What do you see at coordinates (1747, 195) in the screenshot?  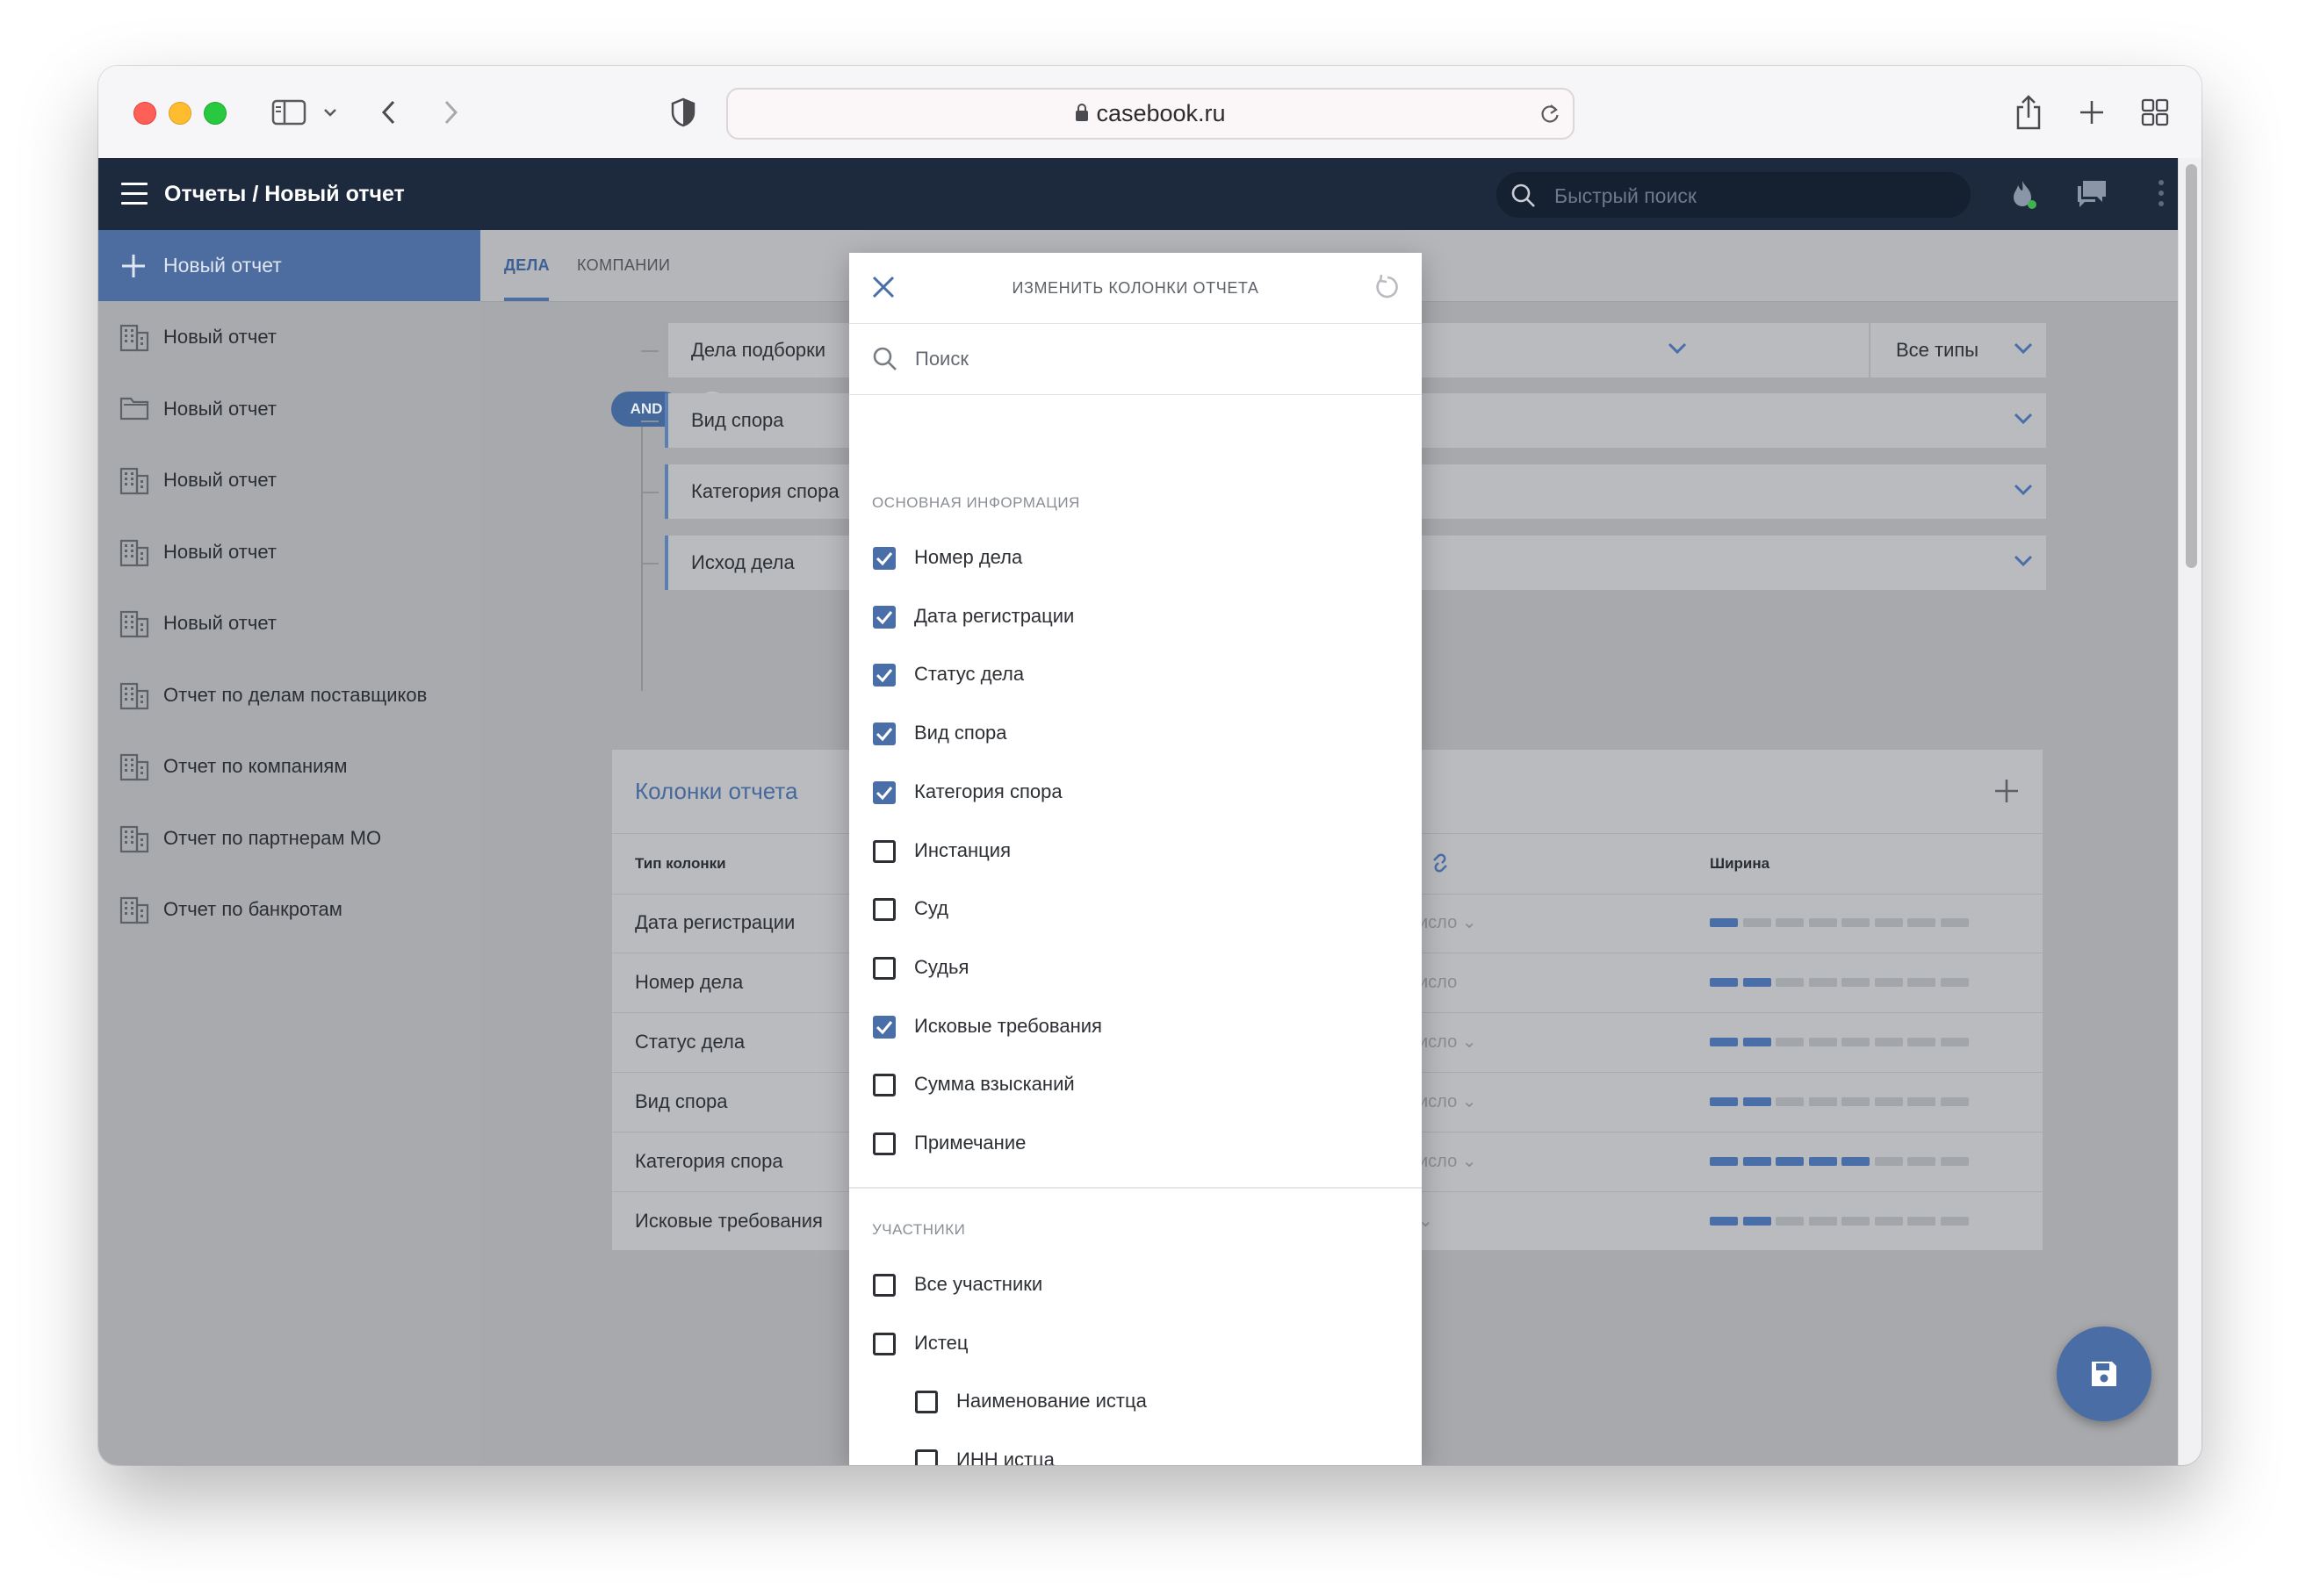 I see `quick-search-input` at bounding box center [1747, 195].